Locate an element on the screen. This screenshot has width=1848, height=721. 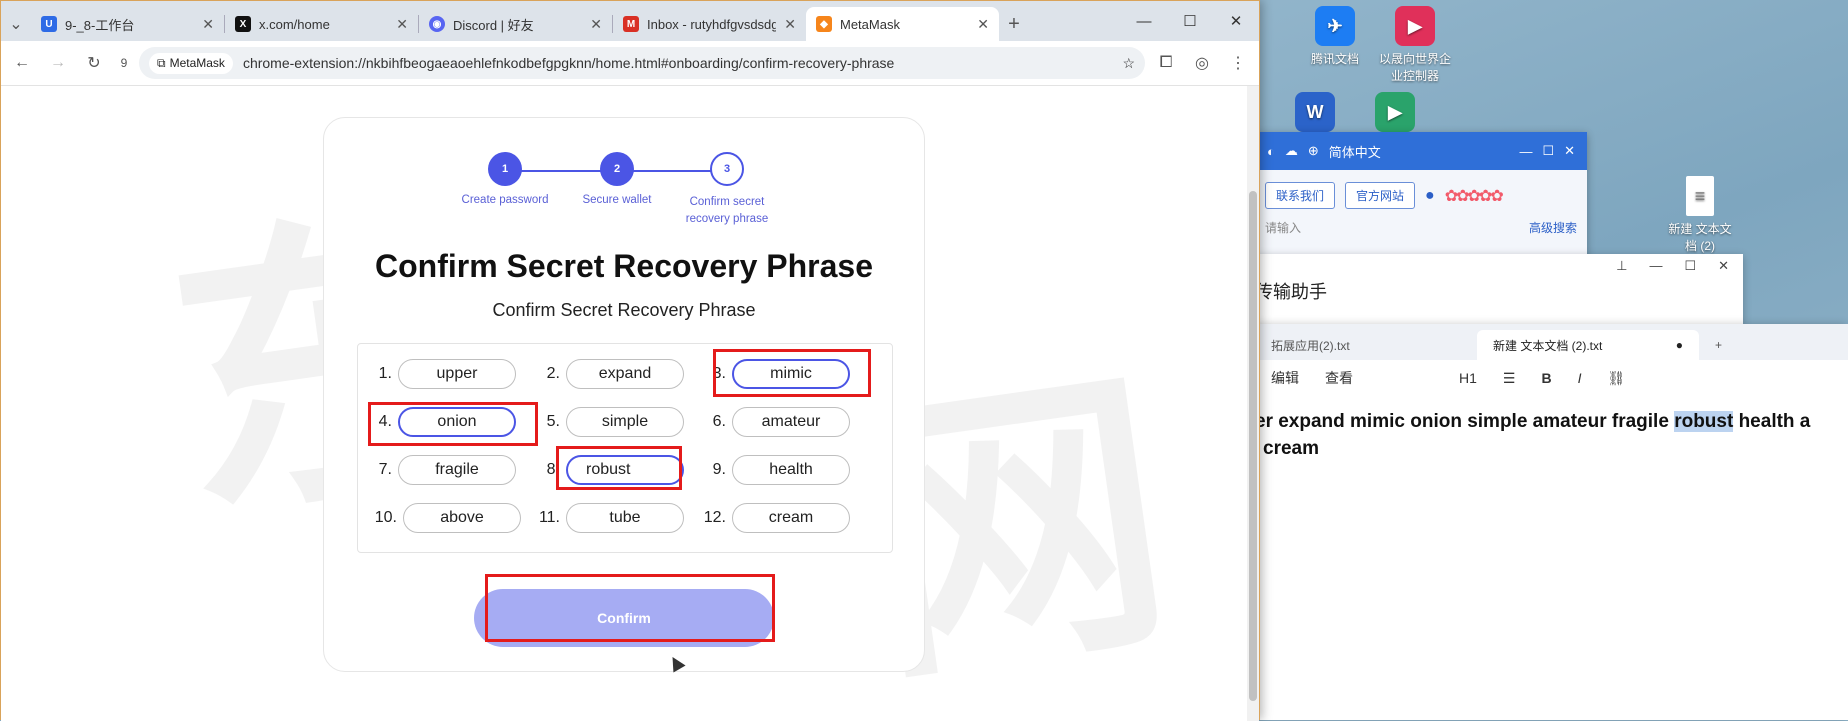
desktop-icon-word: W is located at coordinates (1315, 114).